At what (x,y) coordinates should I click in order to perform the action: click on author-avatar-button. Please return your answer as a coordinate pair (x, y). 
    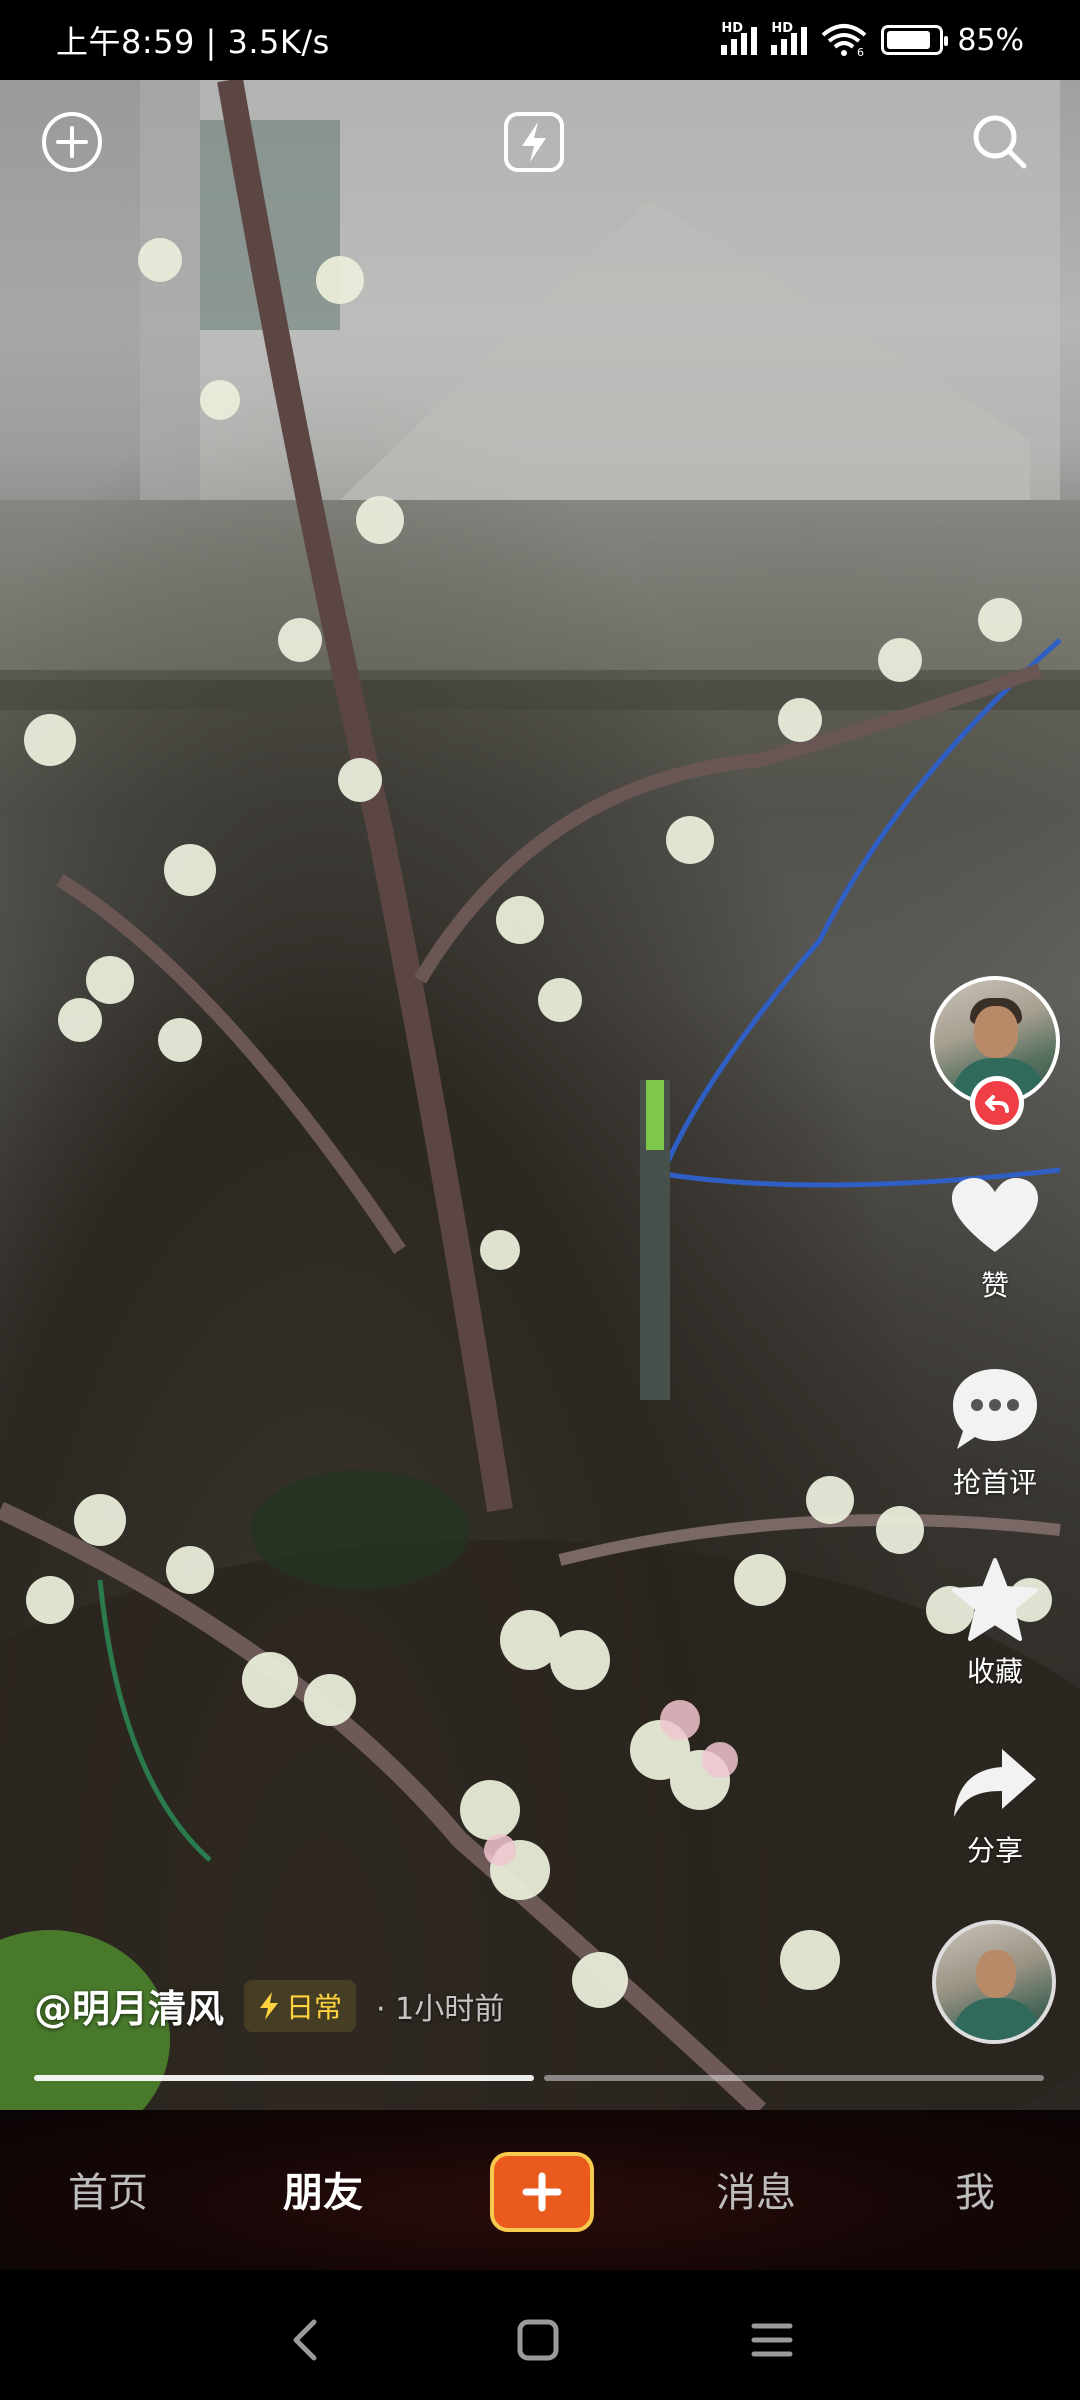
    Looking at the image, I should click on (995, 1053).